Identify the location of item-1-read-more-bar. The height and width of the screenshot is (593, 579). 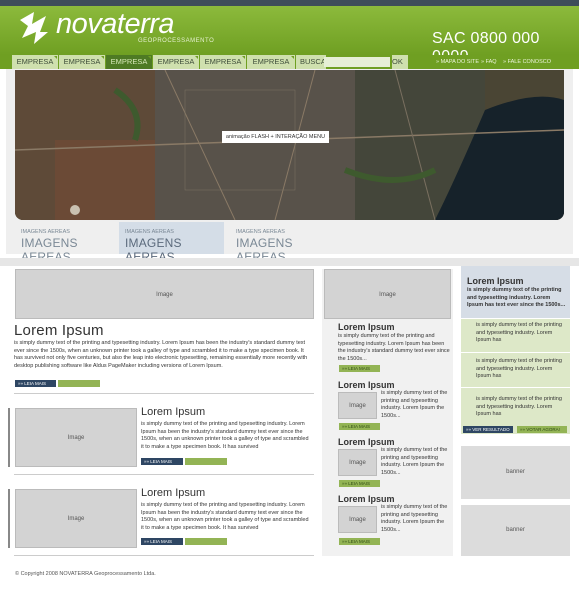
(206, 461).